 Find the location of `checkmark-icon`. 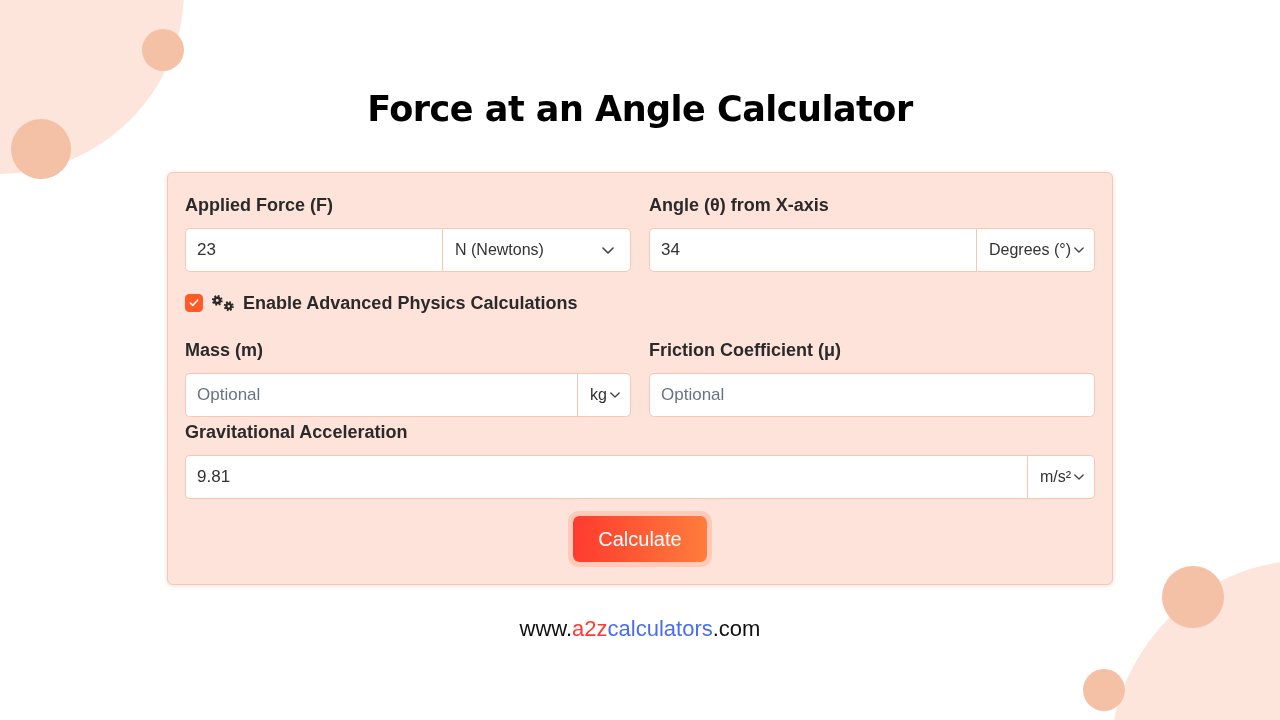

checkmark-icon is located at coordinates (194, 303).